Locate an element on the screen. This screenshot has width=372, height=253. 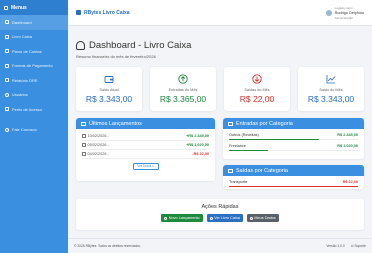
panel-header: Últimos Lançamentos is located at coordinates (145, 123).